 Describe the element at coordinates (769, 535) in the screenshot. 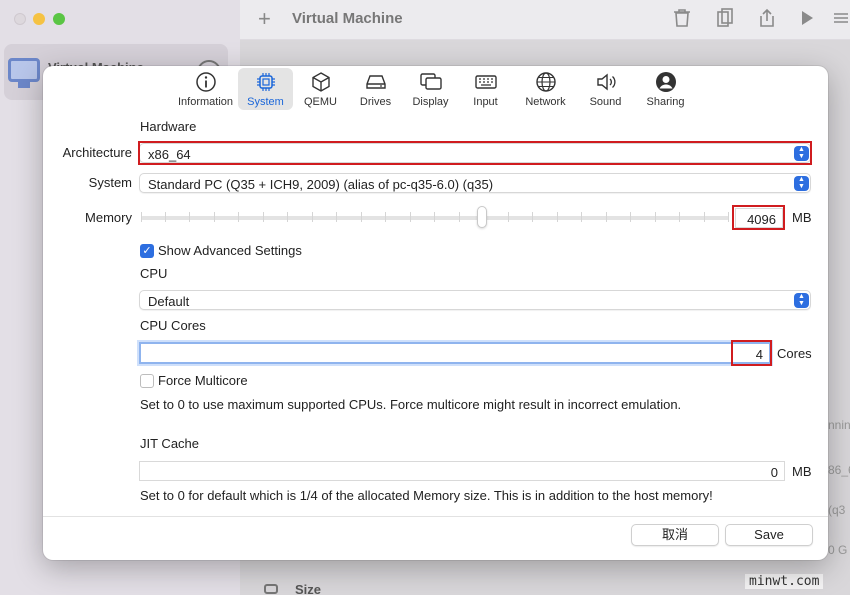

I see `save-button: Save` at that location.